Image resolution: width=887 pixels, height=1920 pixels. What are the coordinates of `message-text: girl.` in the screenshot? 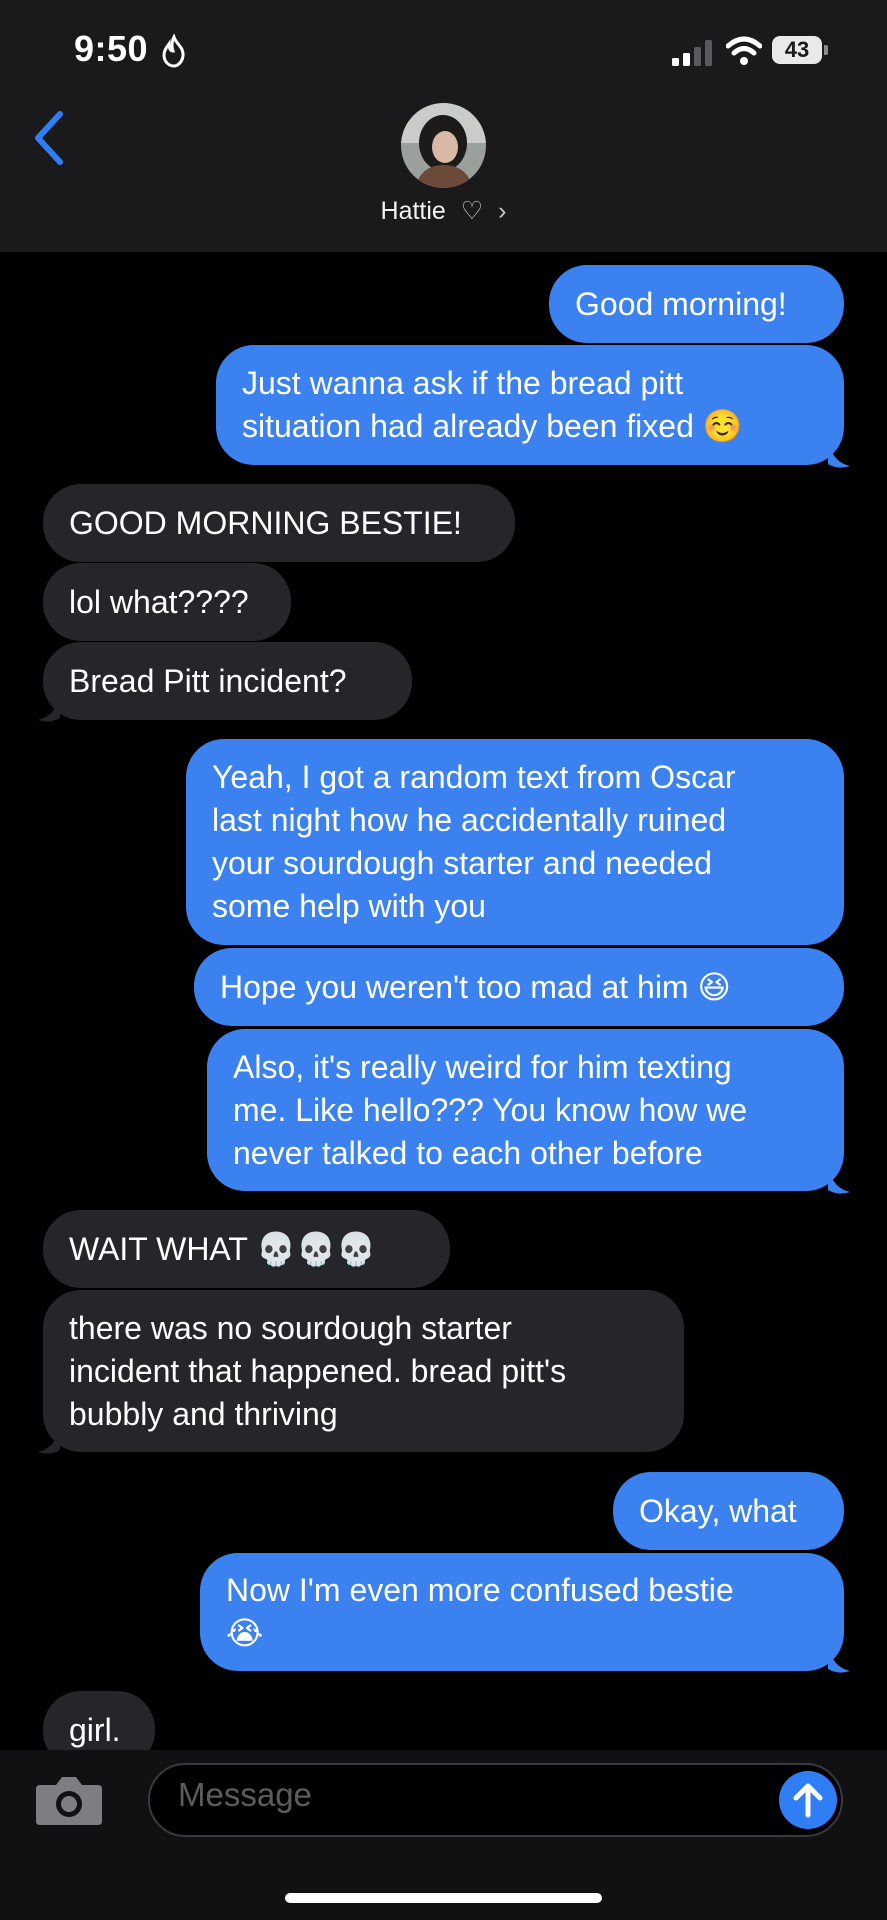 It's located at (95, 1729).